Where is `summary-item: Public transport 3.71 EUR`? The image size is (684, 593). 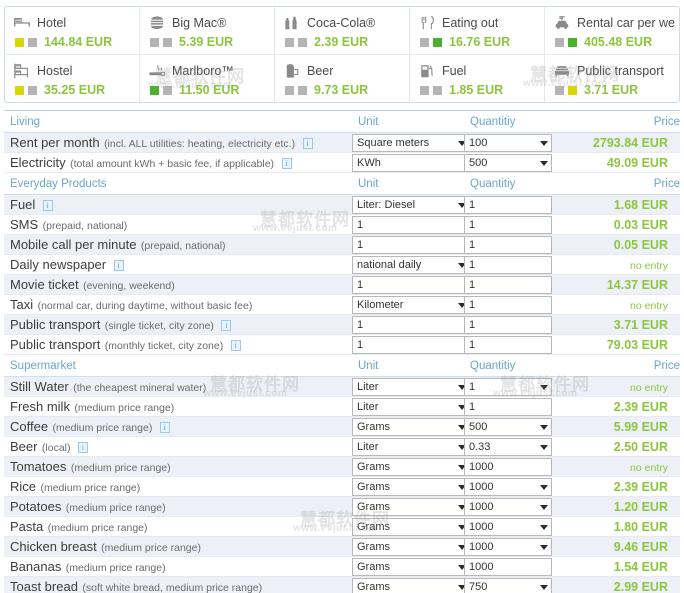 summary-item: Public transport 3.71 EUR is located at coordinates (612, 78).